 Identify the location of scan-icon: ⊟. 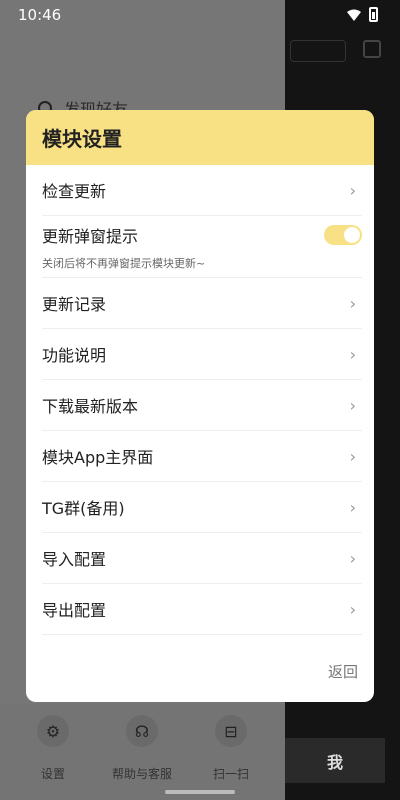
(231, 731).